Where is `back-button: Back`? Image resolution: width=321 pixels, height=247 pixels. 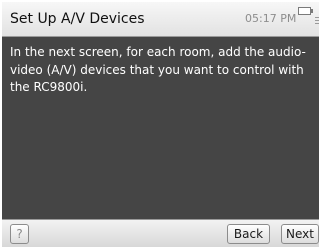 back-button: Back is located at coordinates (248, 234).